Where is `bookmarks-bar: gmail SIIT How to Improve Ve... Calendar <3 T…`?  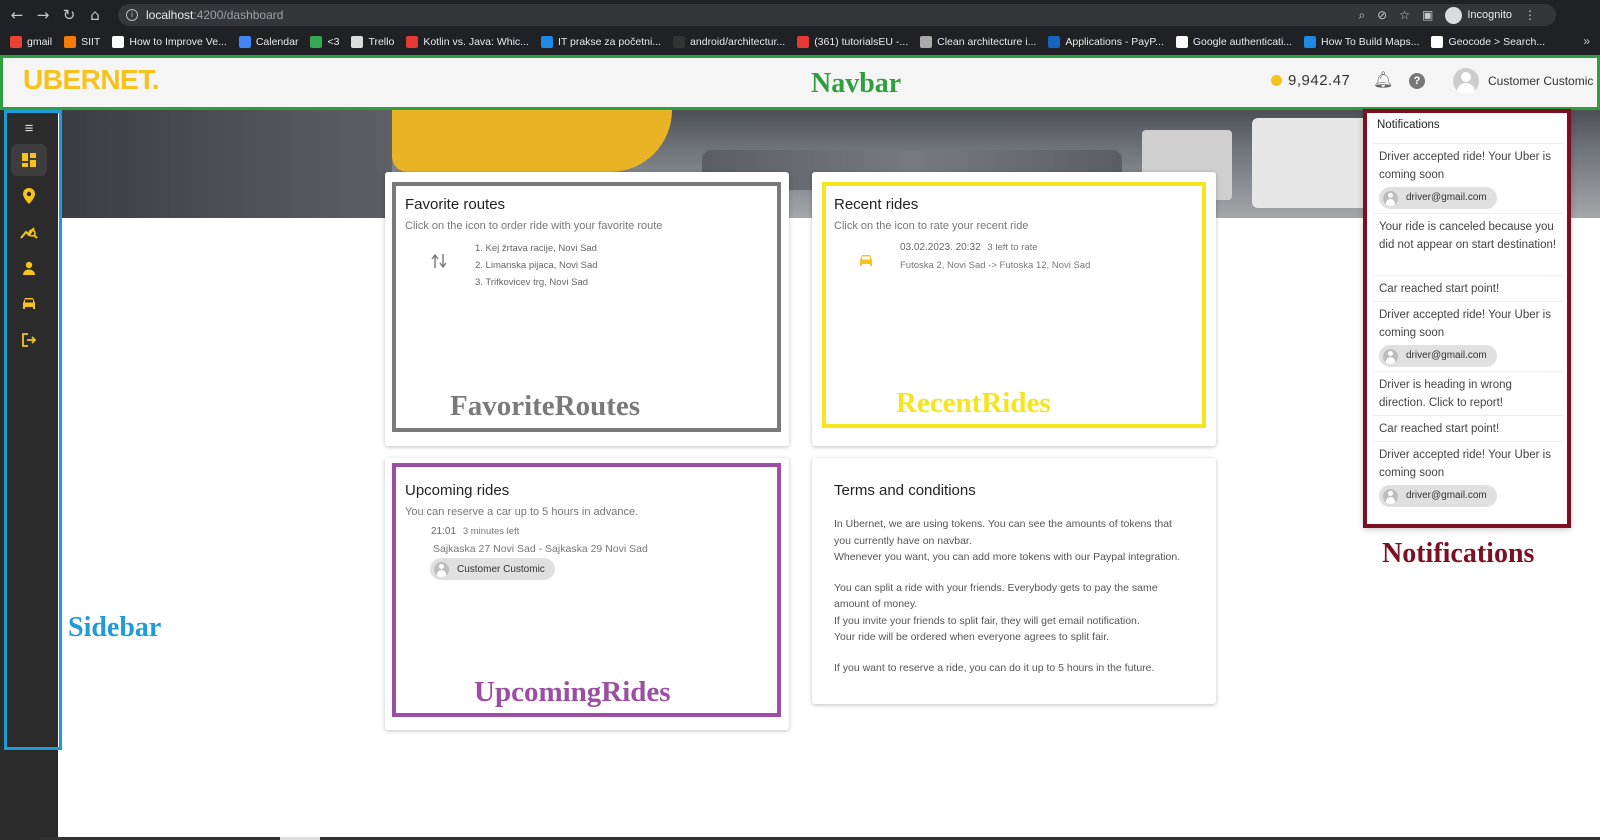 bookmarks-bar: gmail SIIT How to Improve Ve... Calendar <3 T… is located at coordinates (800, 42).